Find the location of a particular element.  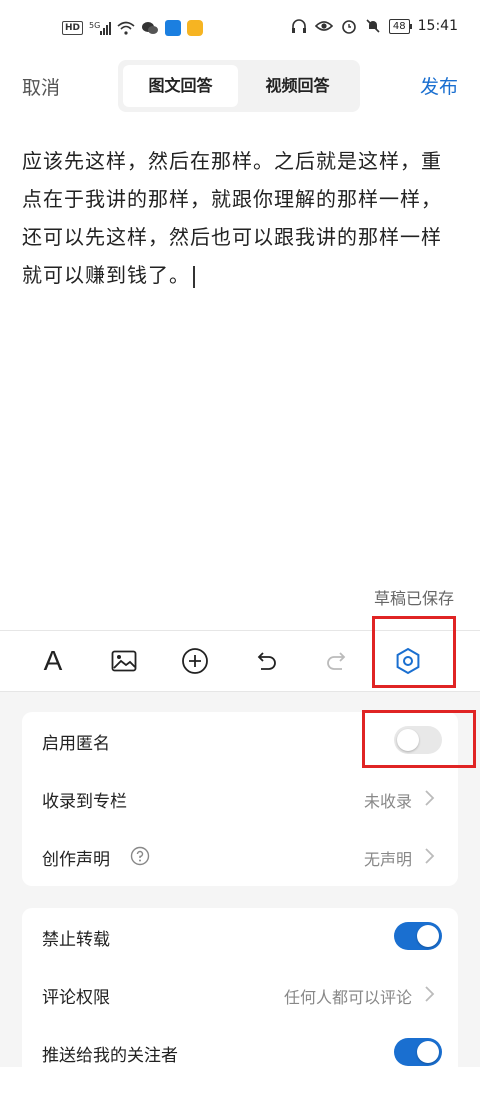

status-bar: HD 5G 48 15:41 is located at coordinates (240, 29).